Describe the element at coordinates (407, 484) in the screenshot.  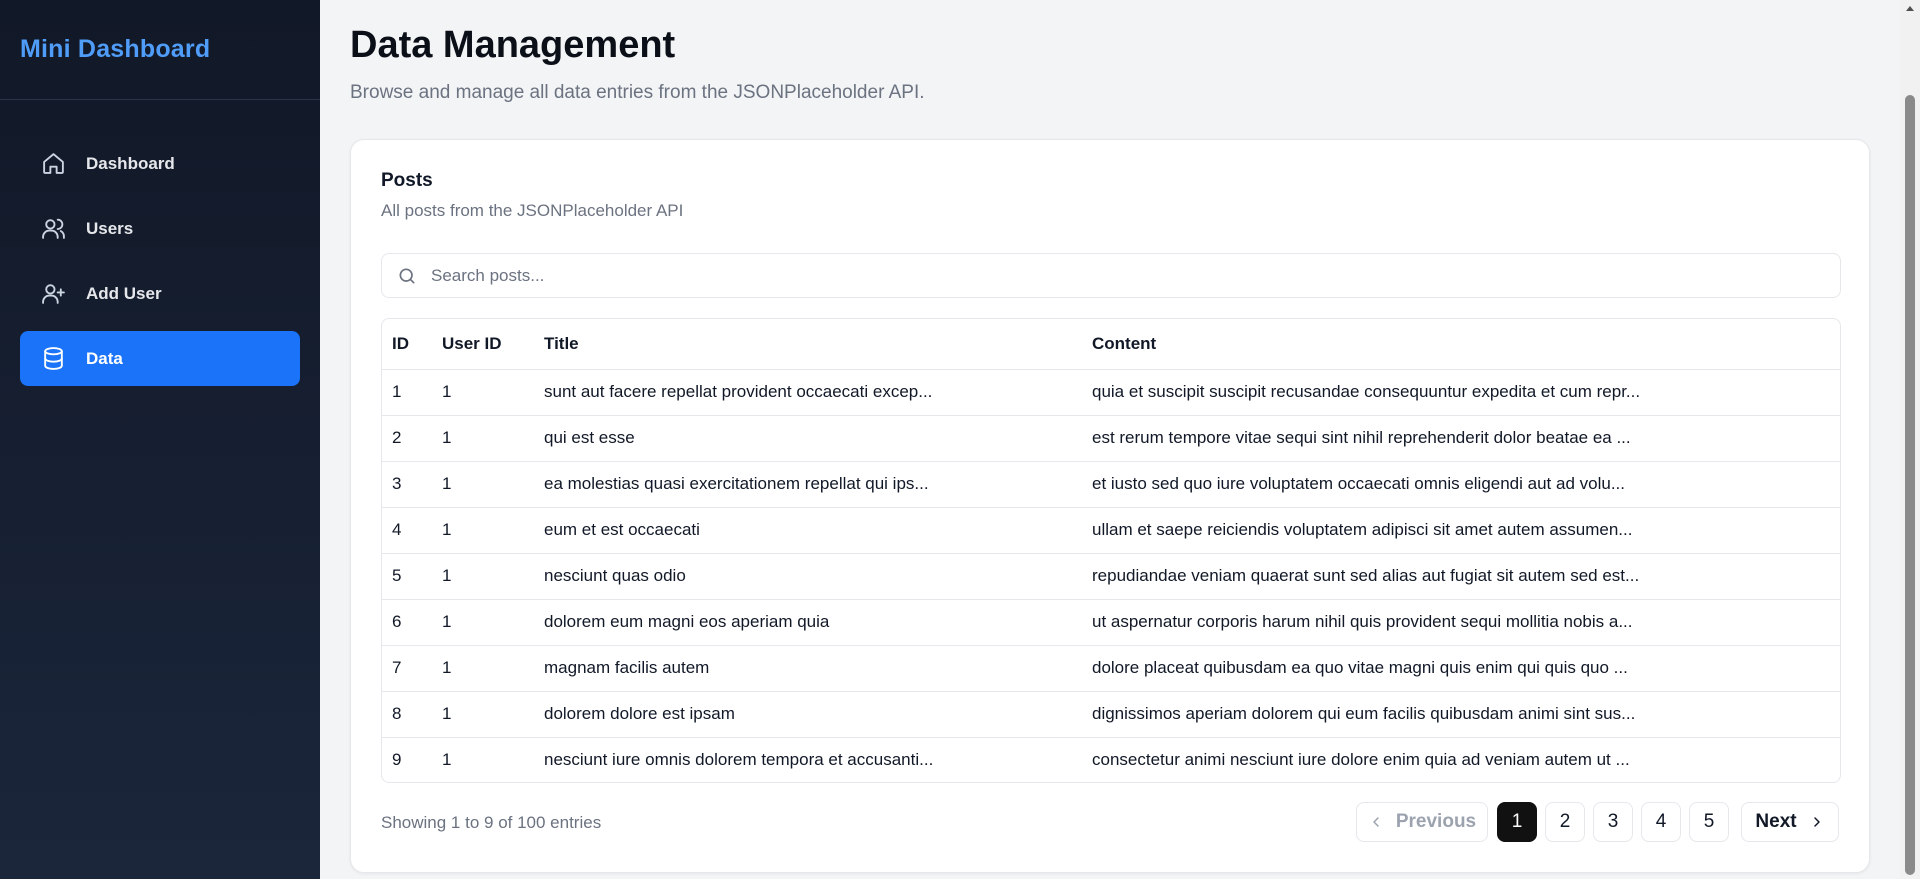
I see `cell-id: 3` at that location.